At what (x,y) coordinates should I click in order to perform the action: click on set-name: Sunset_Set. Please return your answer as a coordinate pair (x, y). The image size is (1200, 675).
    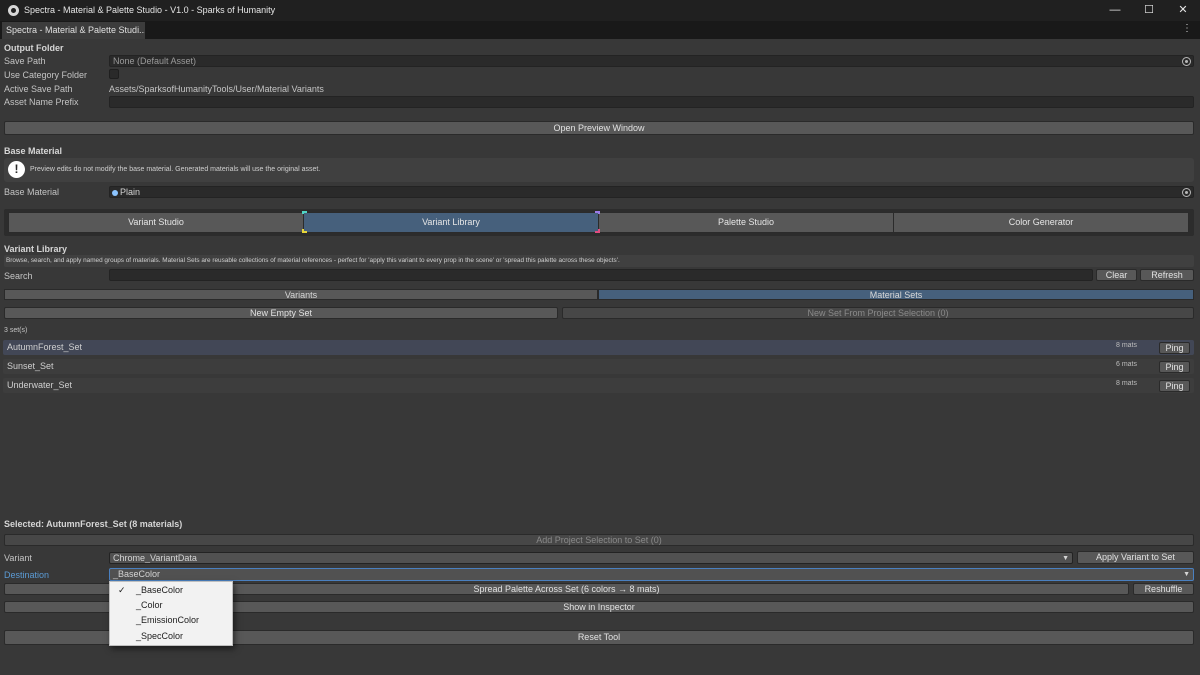
    Looking at the image, I should click on (30, 366).